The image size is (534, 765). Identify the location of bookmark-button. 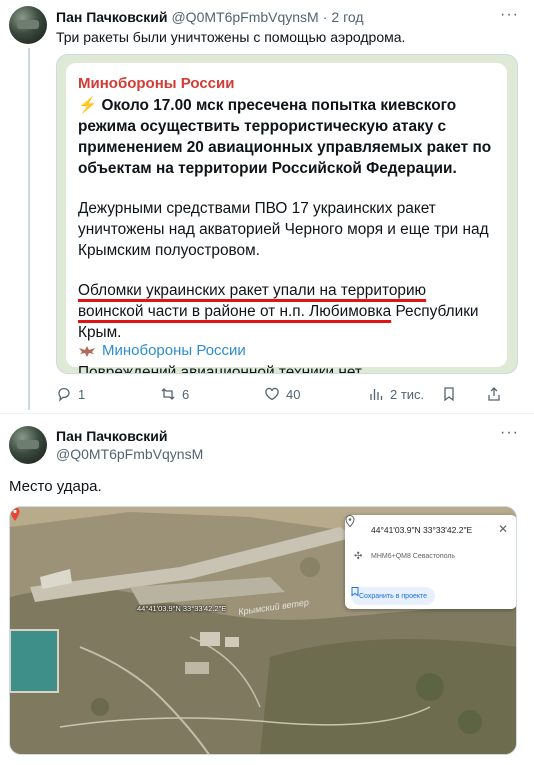
(449, 394).